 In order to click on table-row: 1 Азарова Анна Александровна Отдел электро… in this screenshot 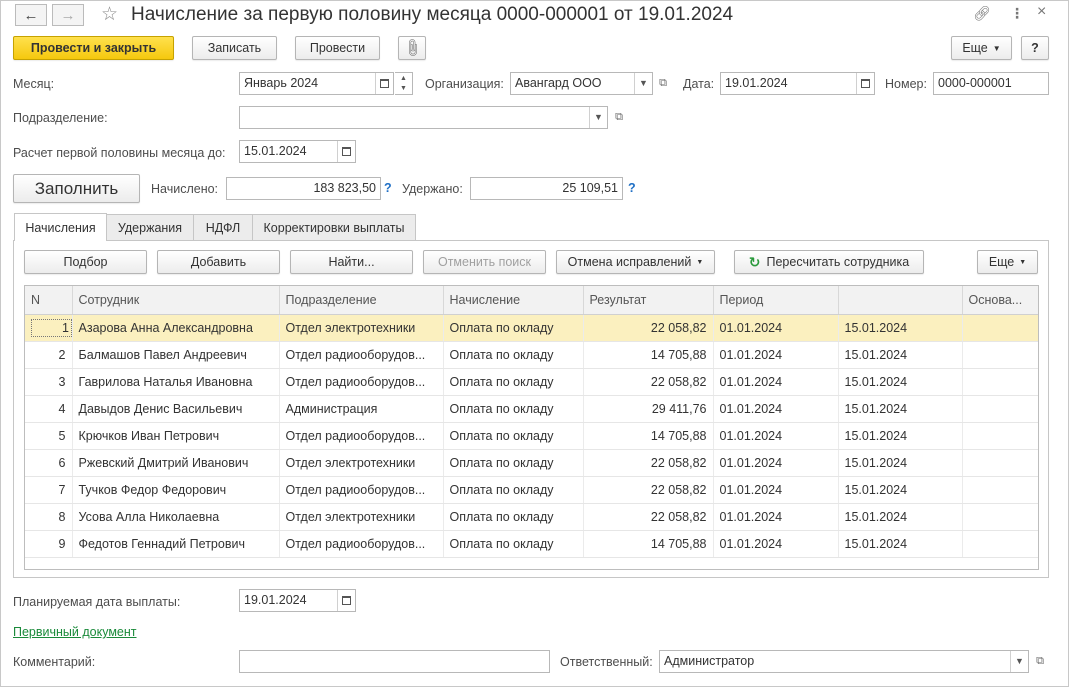, I will do `click(531, 328)`.